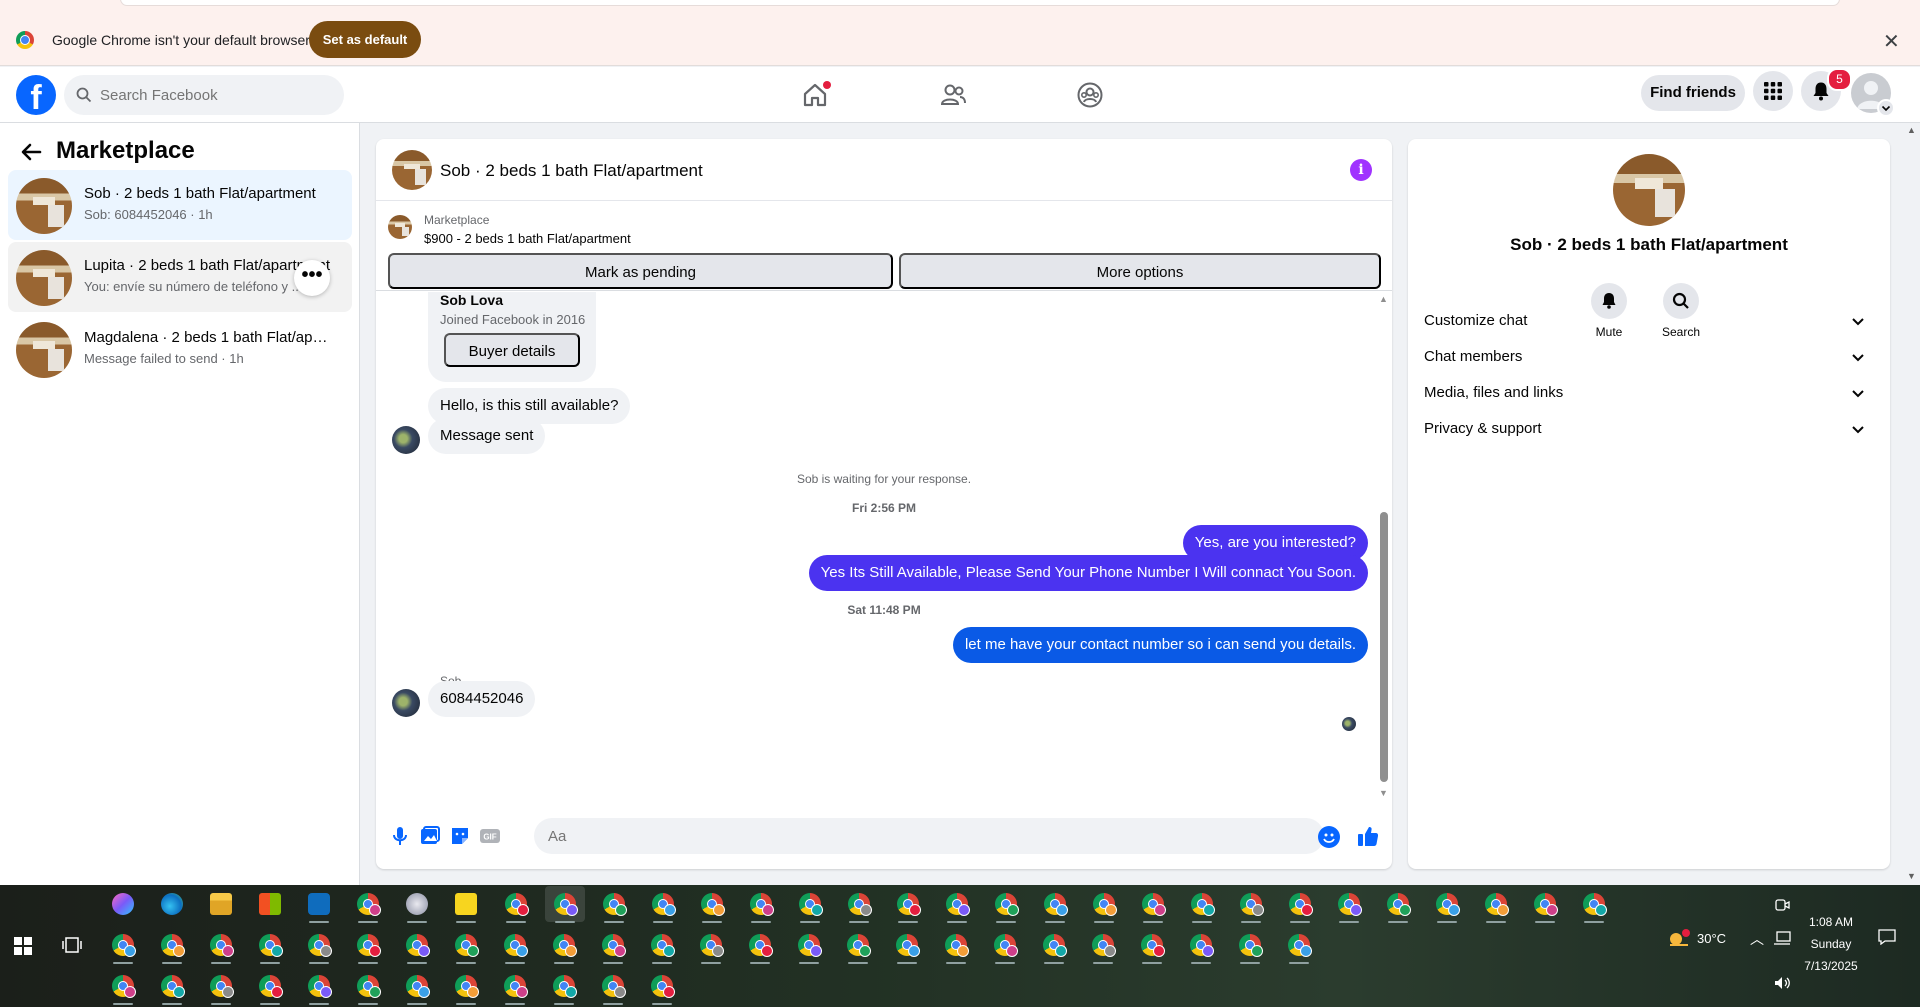  I want to click on emoji-icon, so click(1329, 837).